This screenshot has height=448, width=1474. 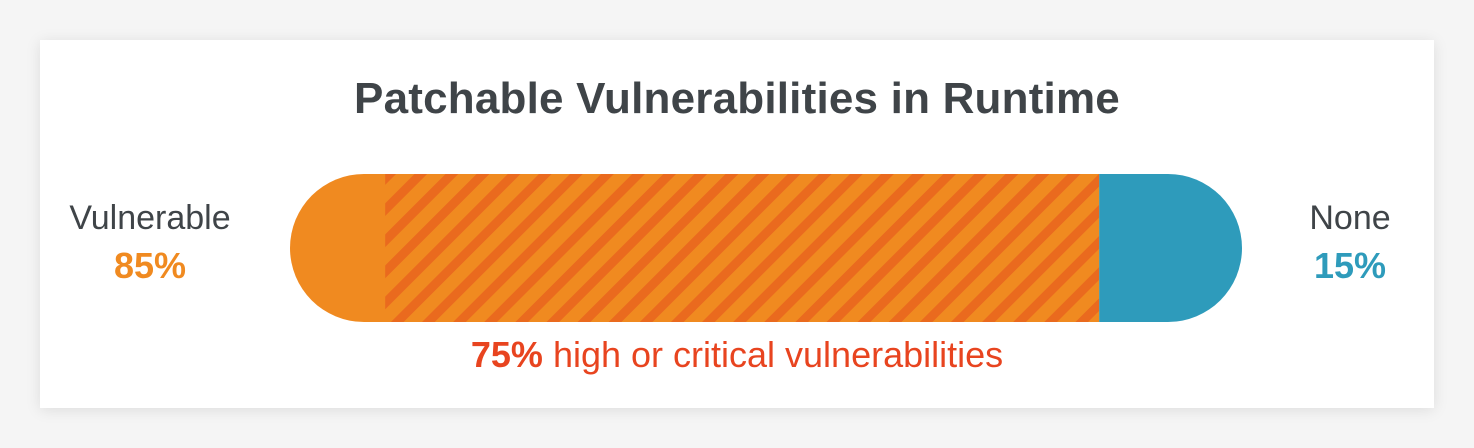 What do you see at coordinates (506, 354) in the screenshot?
I see `caption-percent: 75%` at bounding box center [506, 354].